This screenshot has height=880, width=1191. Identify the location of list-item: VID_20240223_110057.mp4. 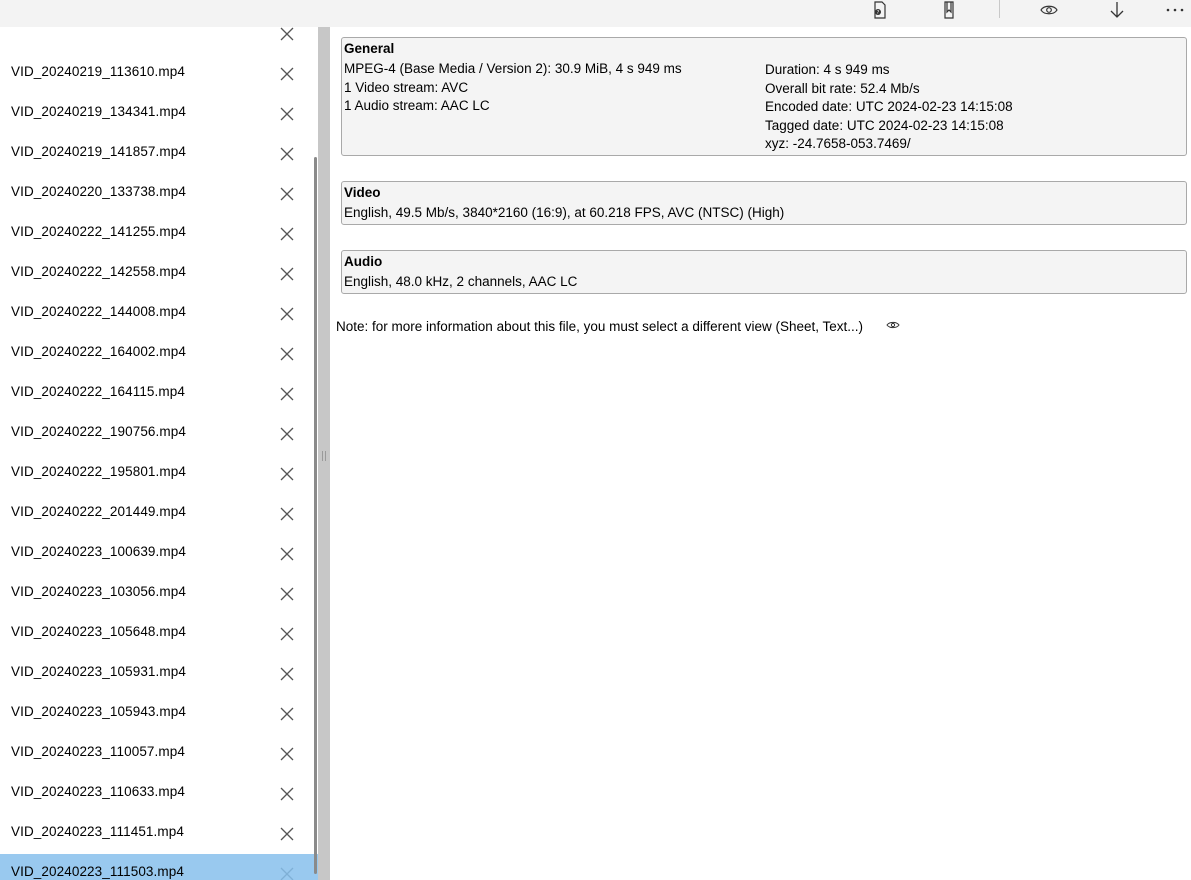
(159, 754).